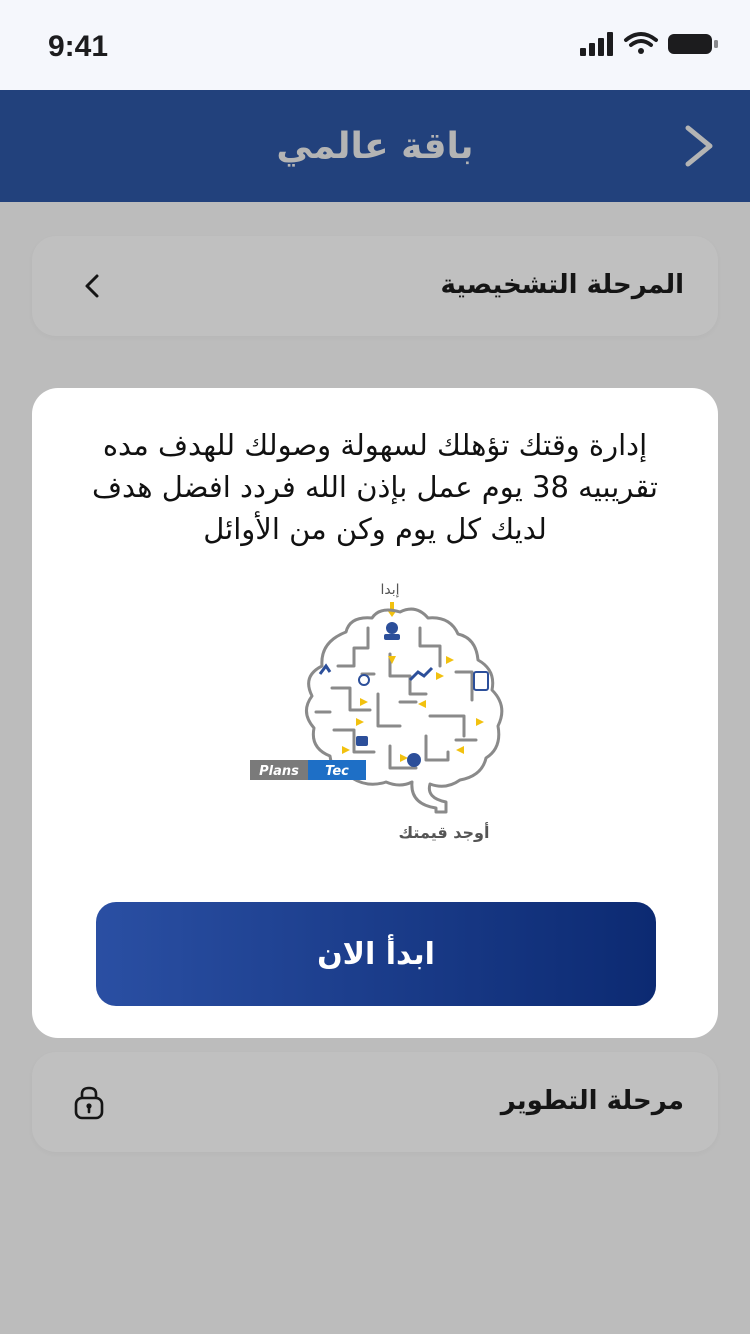 The image size is (750, 1334). What do you see at coordinates (279, 771) in the screenshot?
I see `svg-text: Plans` at bounding box center [279, 771].